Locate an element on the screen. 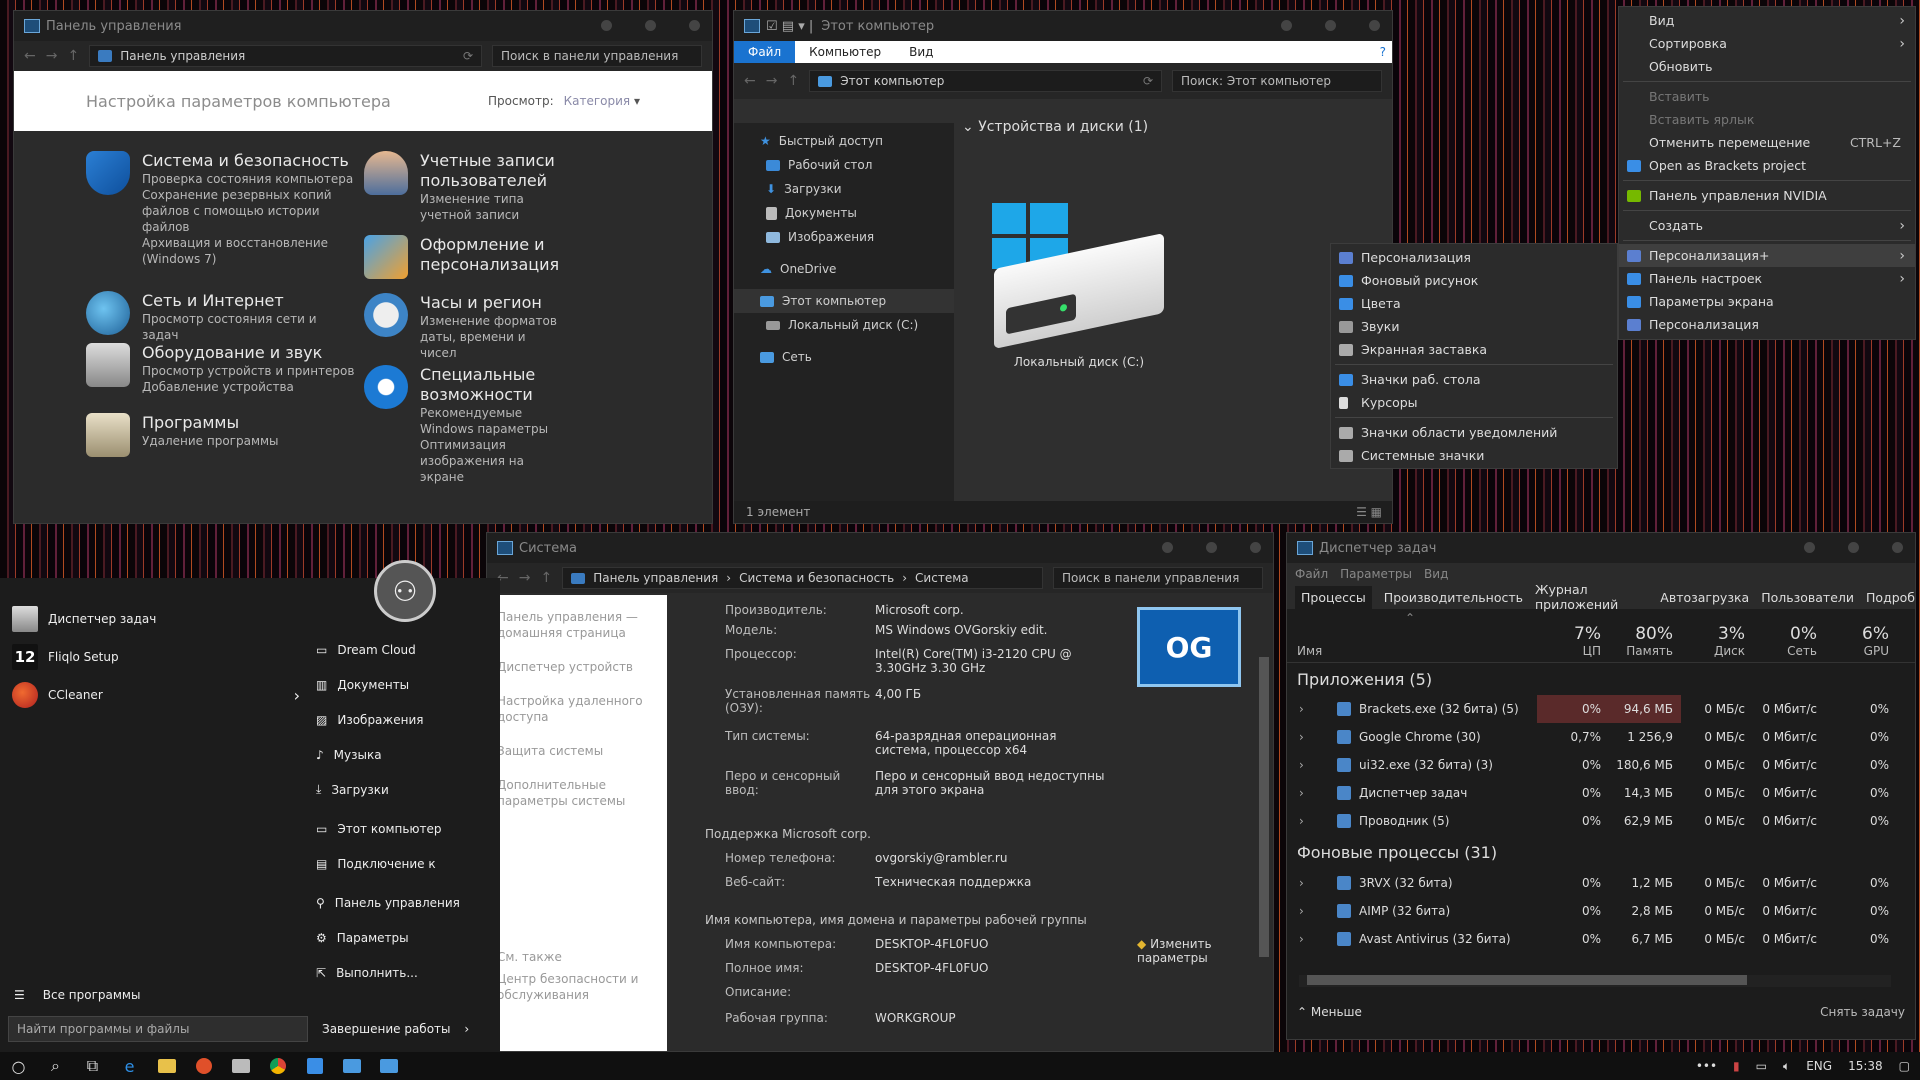 The height and width of the screenshot is (1080, 1920). tab-details: Подроб is located at coordinates (1890, 597).